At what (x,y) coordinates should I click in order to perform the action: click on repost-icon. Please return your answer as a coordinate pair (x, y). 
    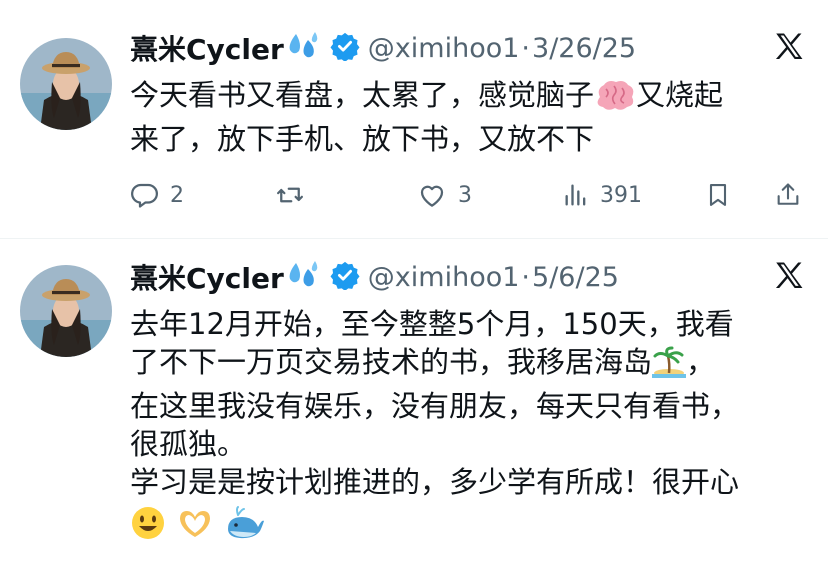
    Looking at the image, I should click on (290, 195).